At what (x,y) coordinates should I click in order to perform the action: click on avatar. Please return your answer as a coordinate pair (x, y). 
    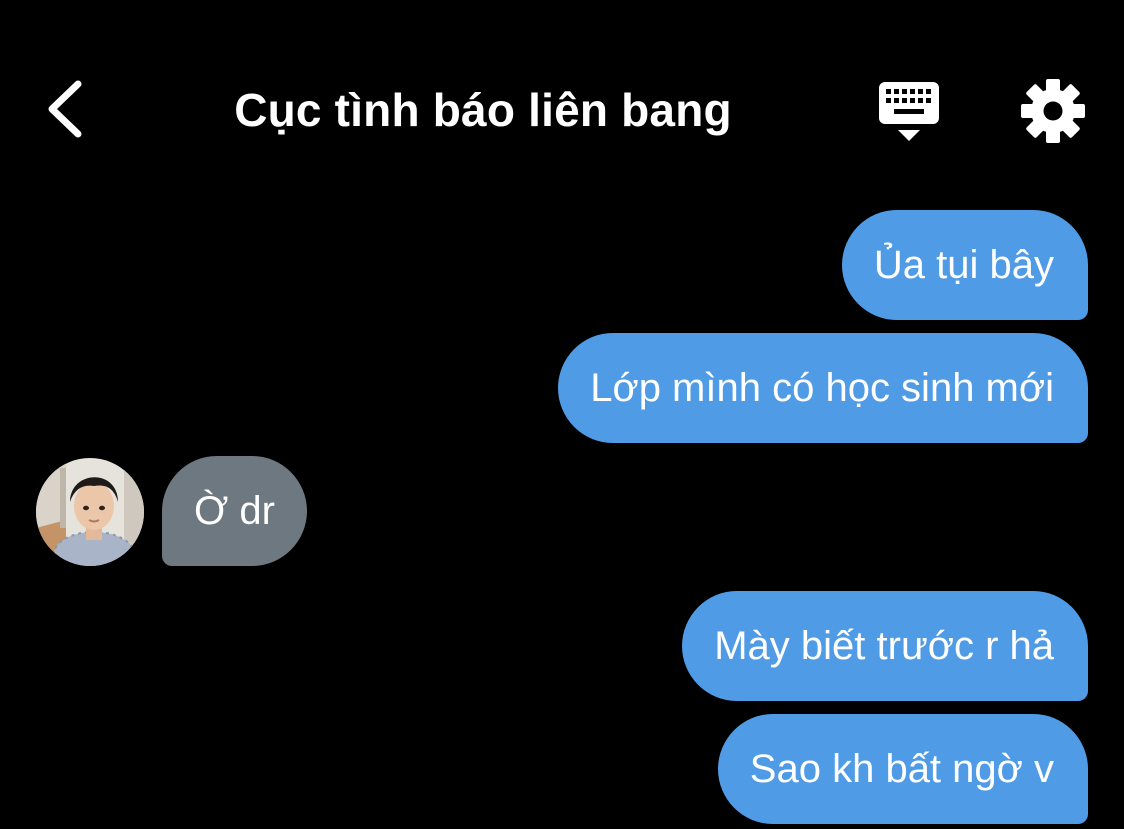
    Looking at the image, I should click on (90, 512).